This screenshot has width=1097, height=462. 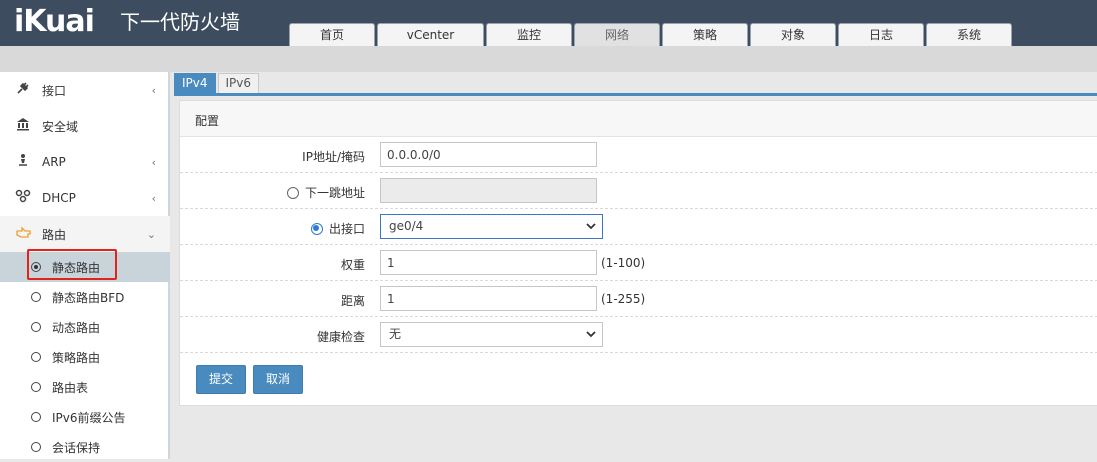 I want to click on sidebar-item-label: 路由, so click(x=54, y=234).